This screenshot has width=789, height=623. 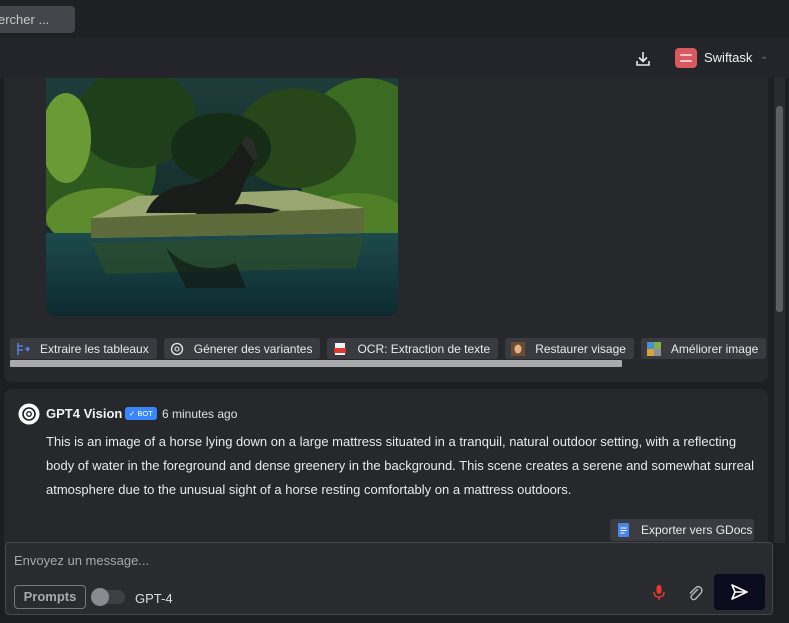 I want to click on model-label: GPT-4, so click(x=154, y=598).